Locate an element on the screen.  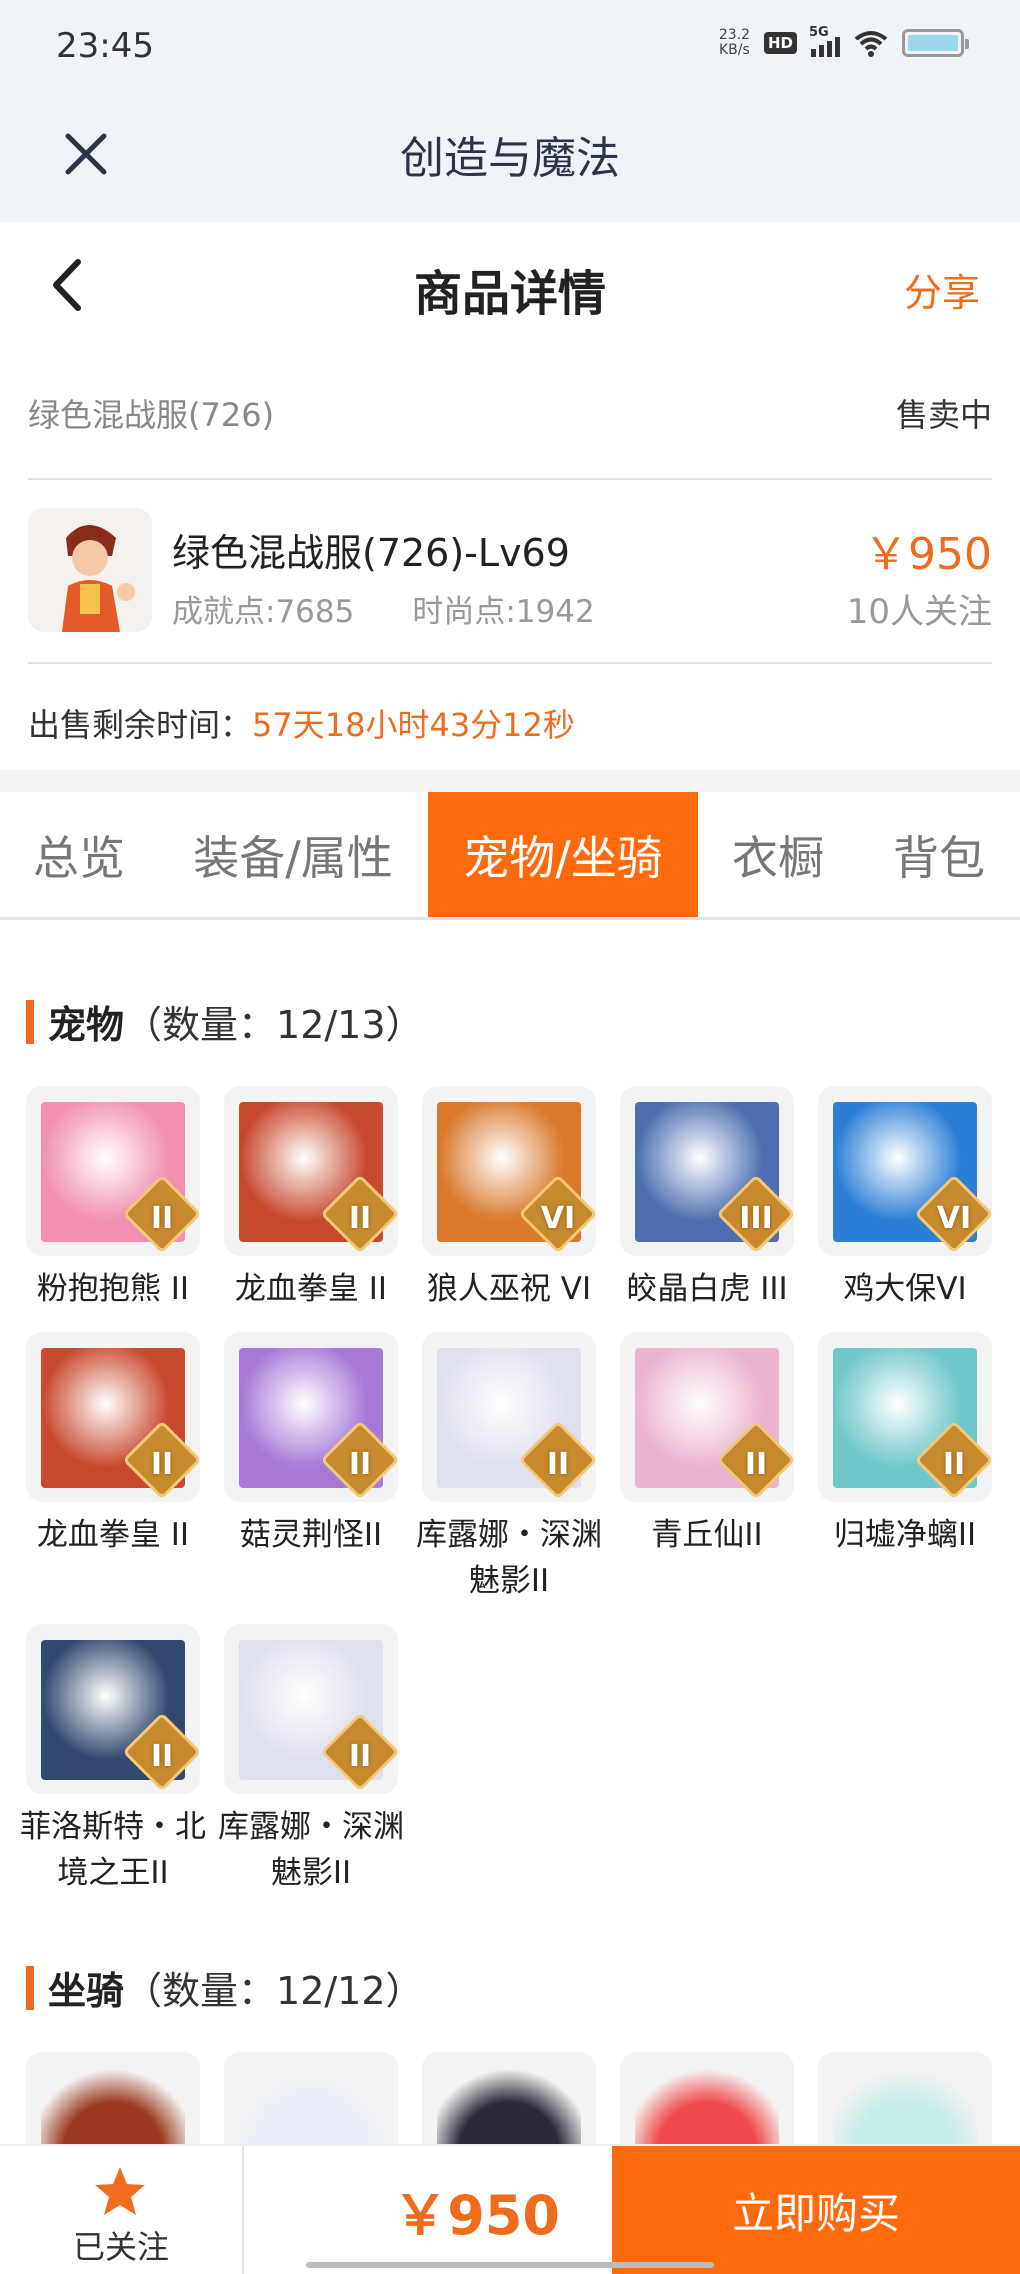
pet-name: 青丘仙II is located at coordinates (707, 1535).